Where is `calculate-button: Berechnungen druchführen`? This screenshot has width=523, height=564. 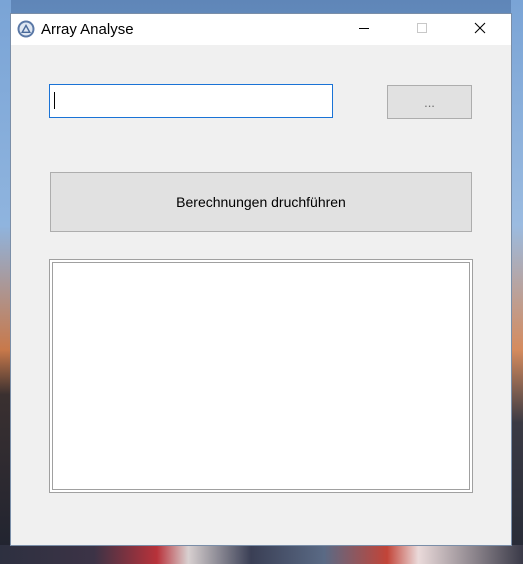 calculate-button: Berechnungen druchführen is located at coordinates (261, 202).